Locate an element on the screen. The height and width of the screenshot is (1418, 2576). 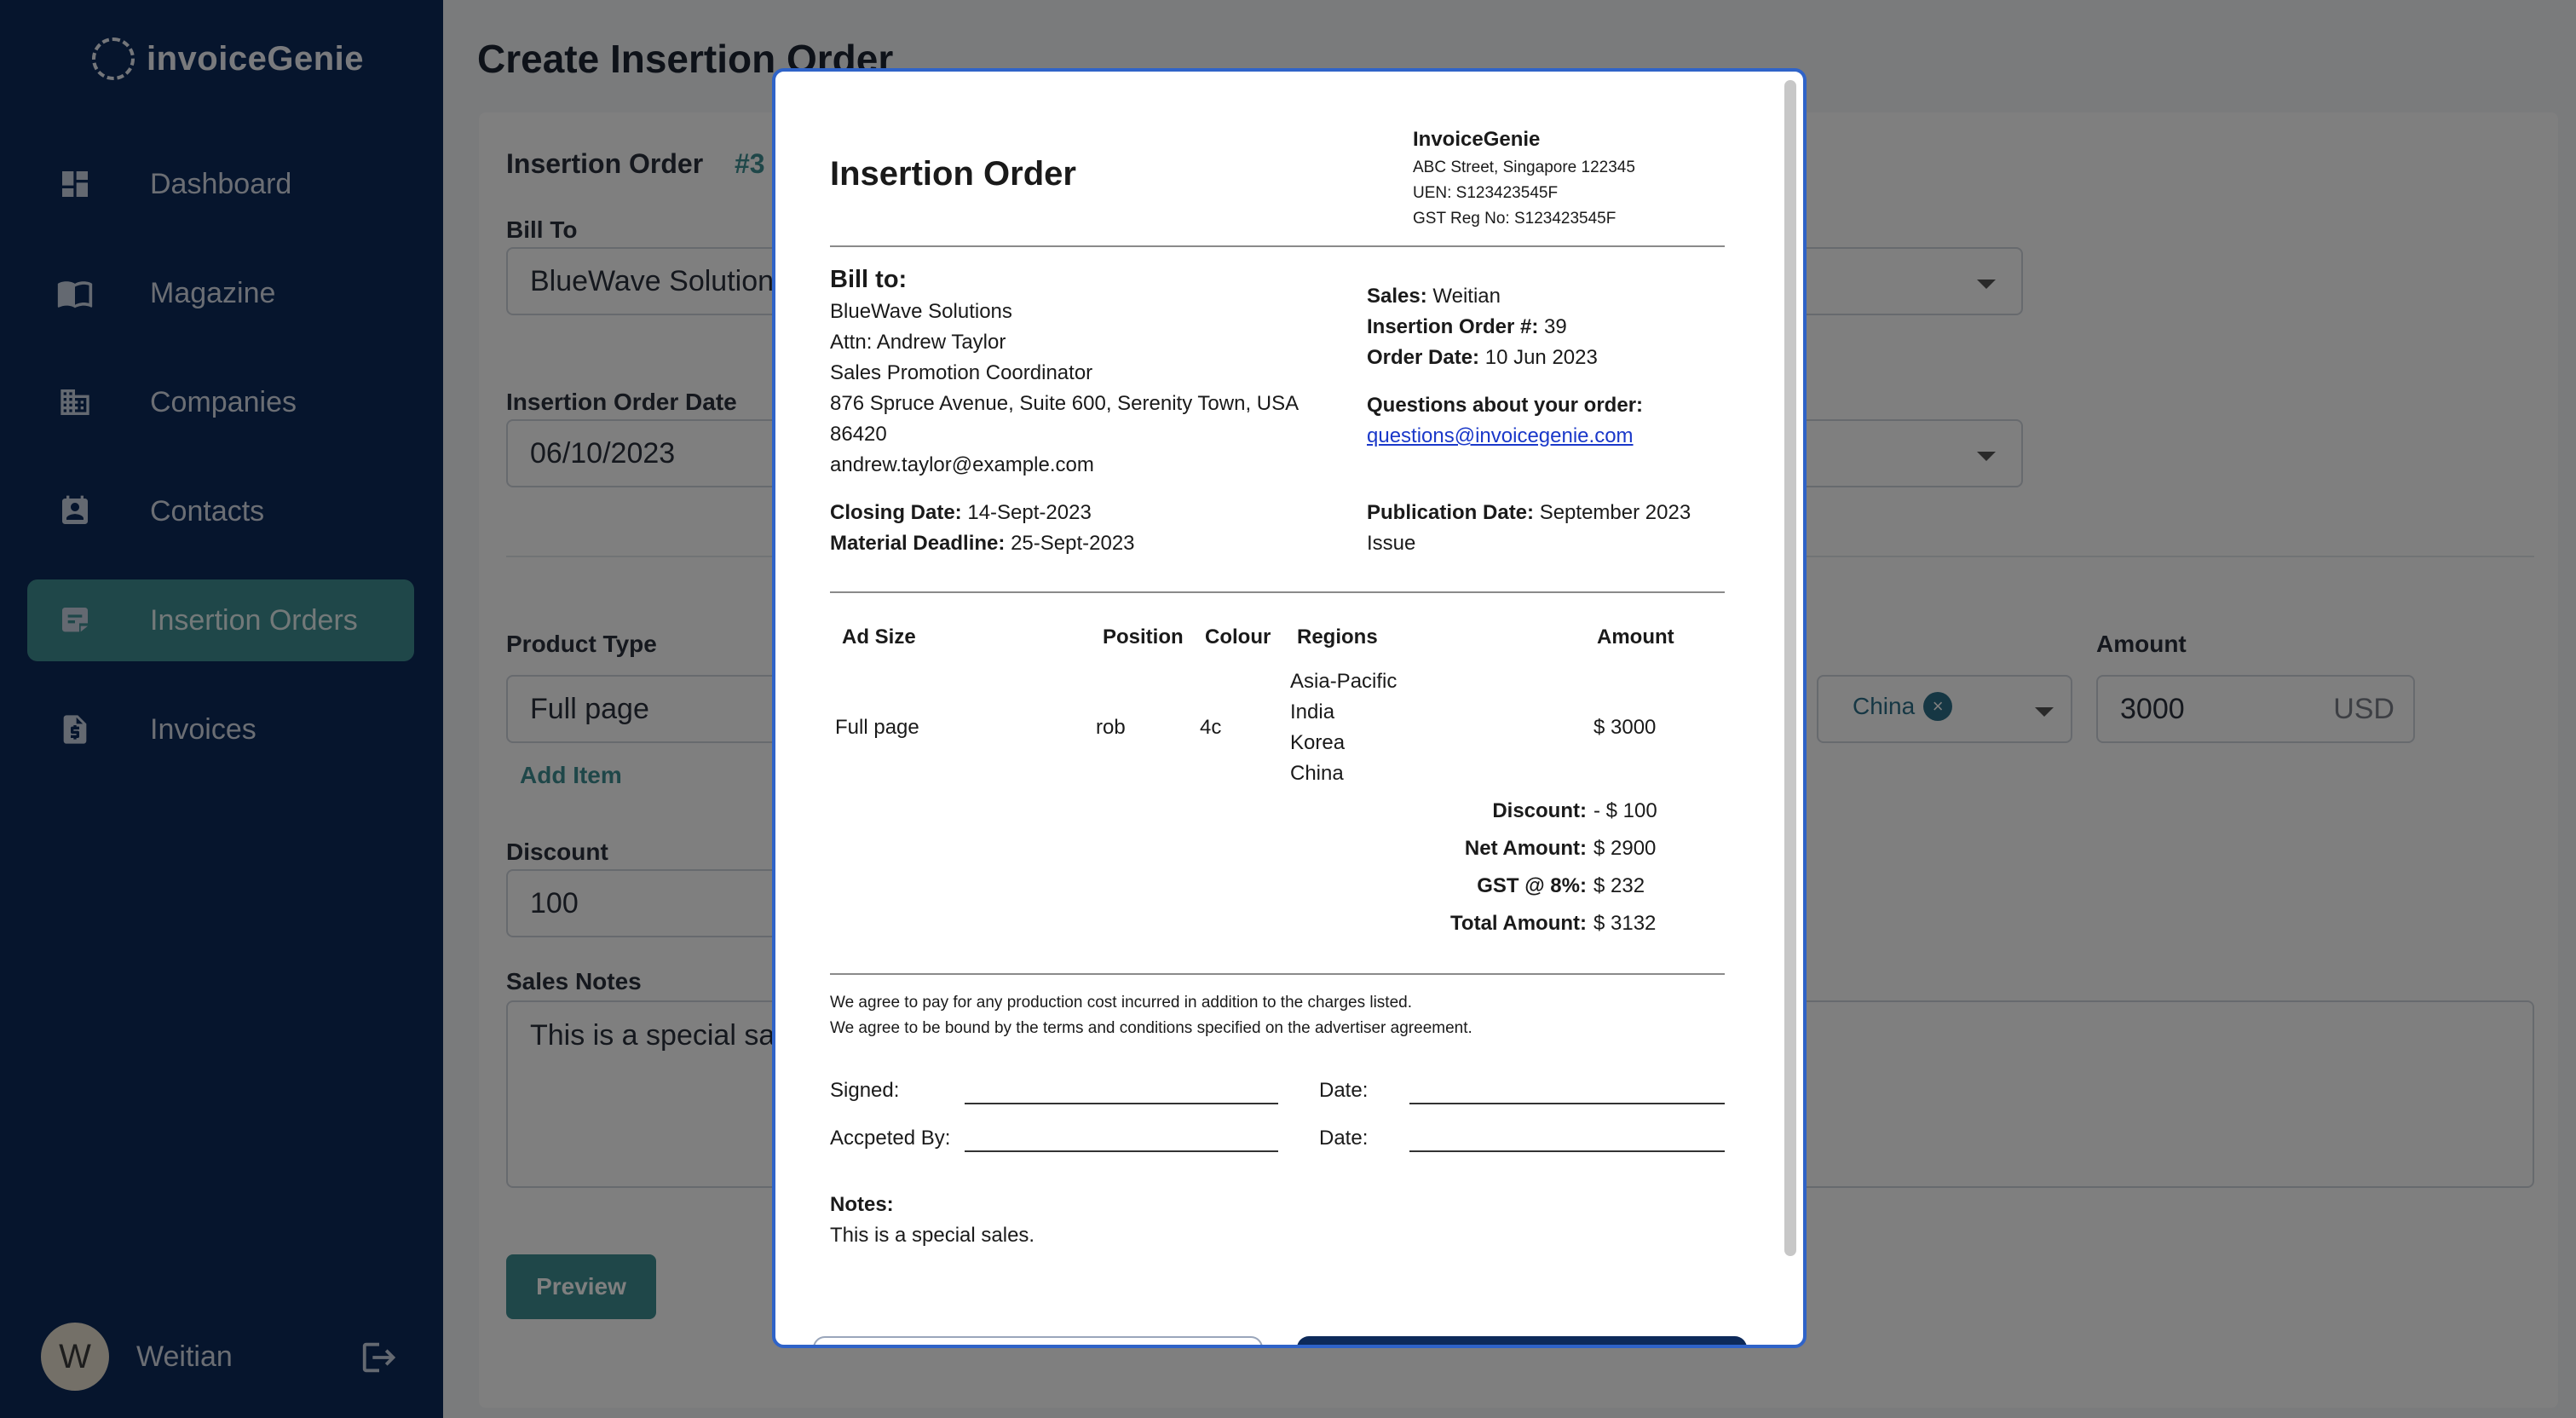
table-cell-position: rob is located at coordinates (1111, 727).